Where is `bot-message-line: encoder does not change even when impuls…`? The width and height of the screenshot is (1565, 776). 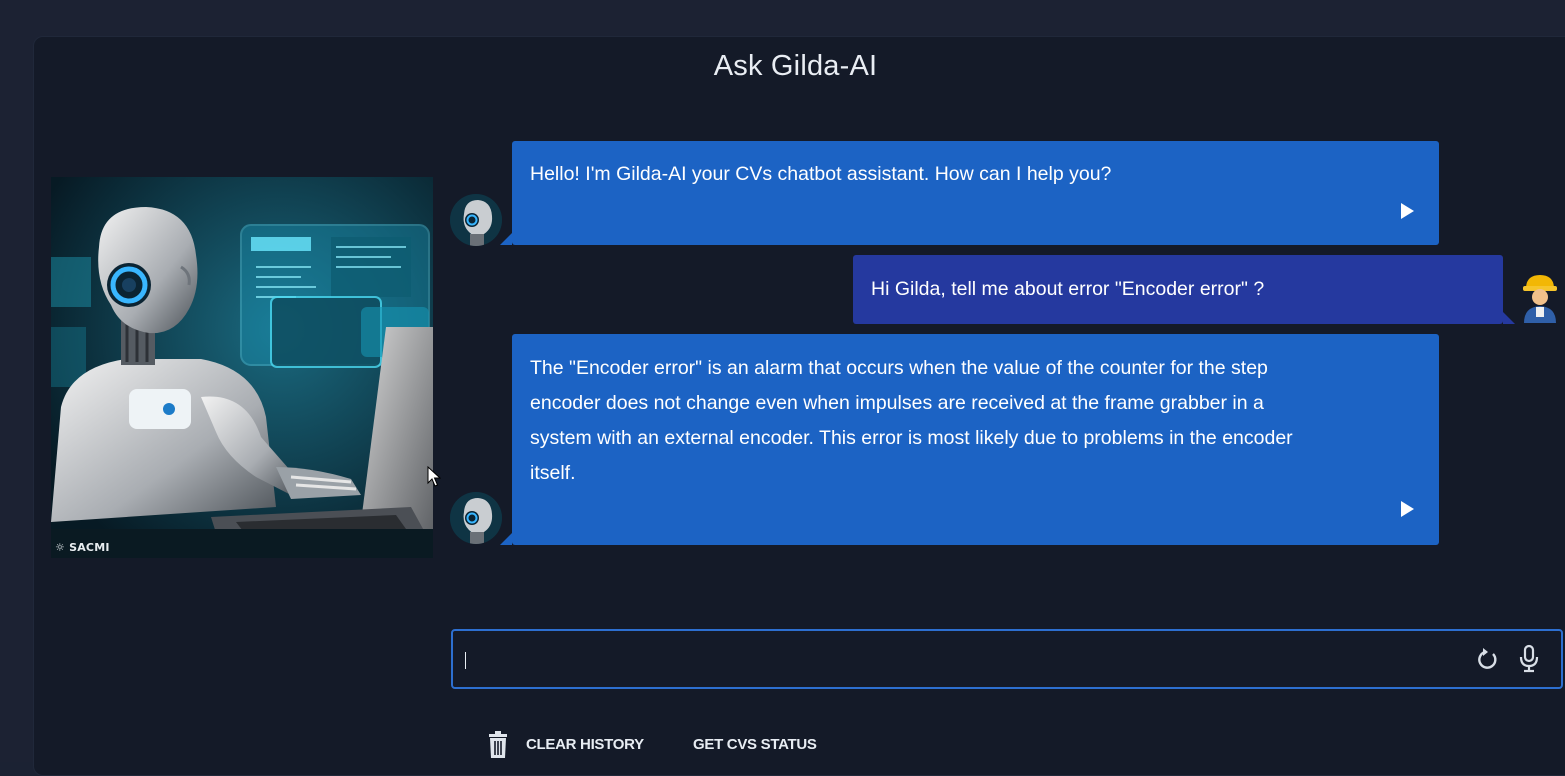 bot-message-line: encoder does not change even when impuls… is located at coordinates (897, 403).